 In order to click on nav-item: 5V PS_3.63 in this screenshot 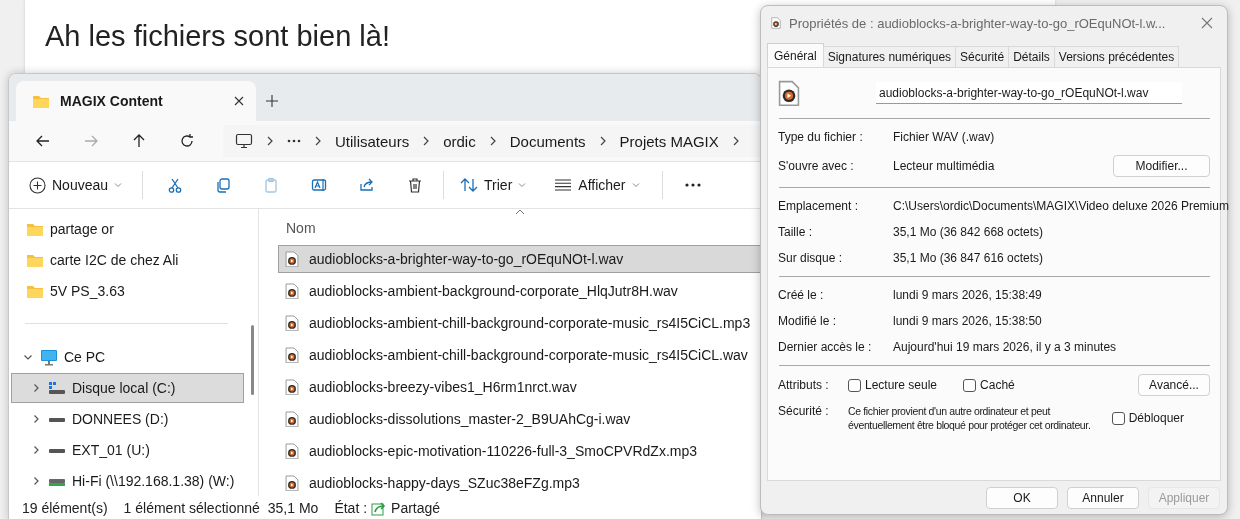, I will do `click(127, 291)`.